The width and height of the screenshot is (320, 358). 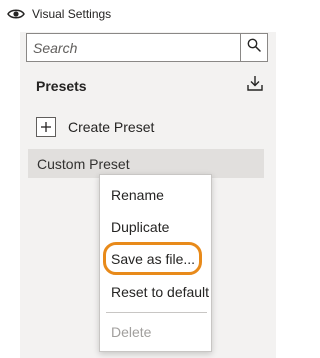 What do you see at coordinates (155, 195) in the screenshot?
I see `menu-item-rename: Rename` at bounding box center [155, 195].